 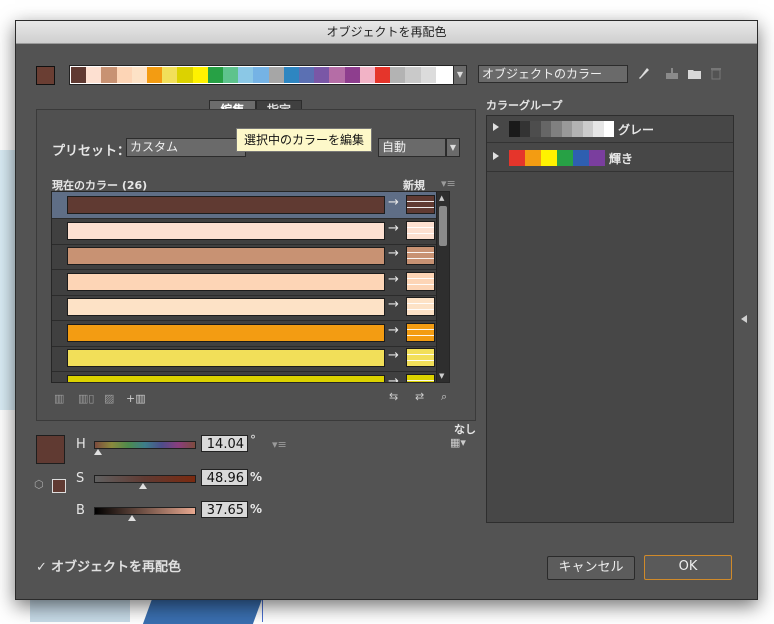 I want to click on color-reduction-icon: ▦▾, so click(x=458, y=443).